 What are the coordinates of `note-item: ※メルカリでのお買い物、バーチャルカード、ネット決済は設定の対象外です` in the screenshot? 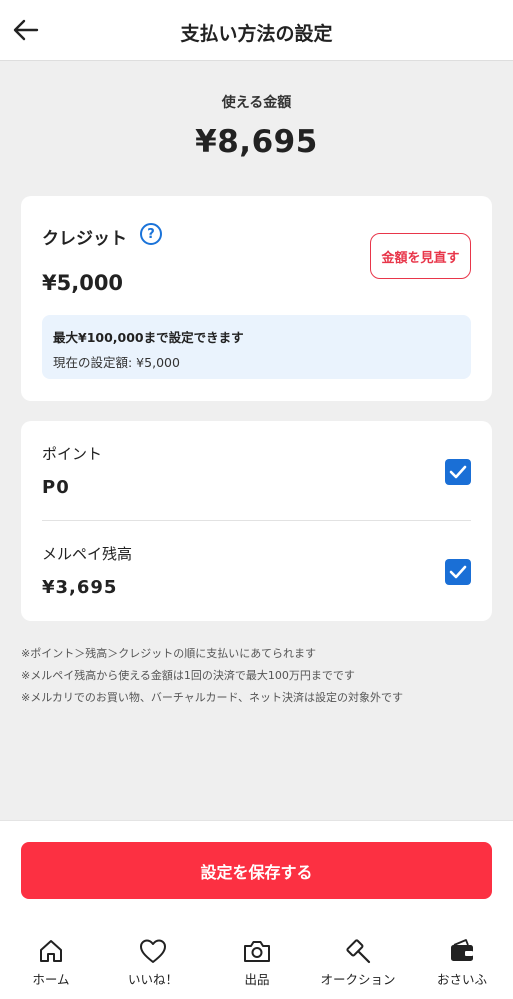 It's located at (212, 697).